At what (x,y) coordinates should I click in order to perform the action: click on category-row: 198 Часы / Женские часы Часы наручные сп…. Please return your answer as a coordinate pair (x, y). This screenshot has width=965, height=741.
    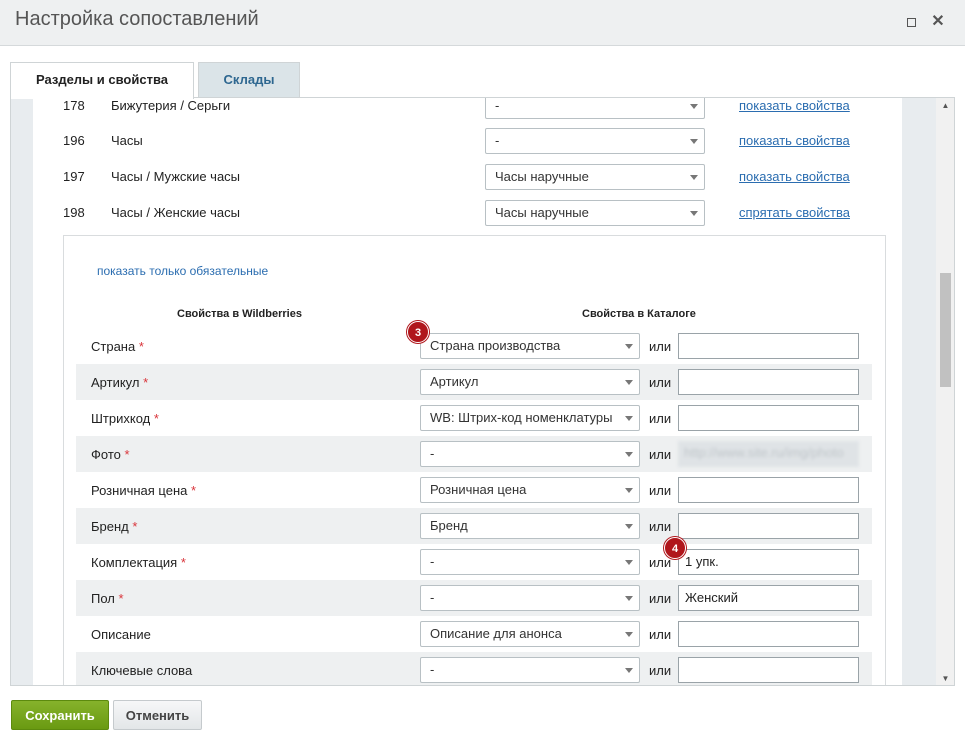
    Looking at the image, I should click on (473, 213).